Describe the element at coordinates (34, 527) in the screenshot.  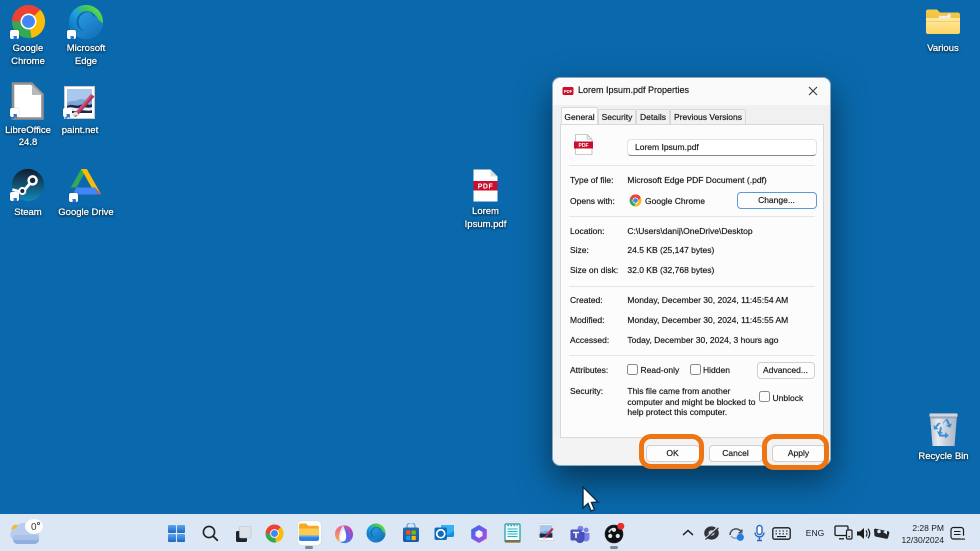
I see `svg-text: 0` at that location.